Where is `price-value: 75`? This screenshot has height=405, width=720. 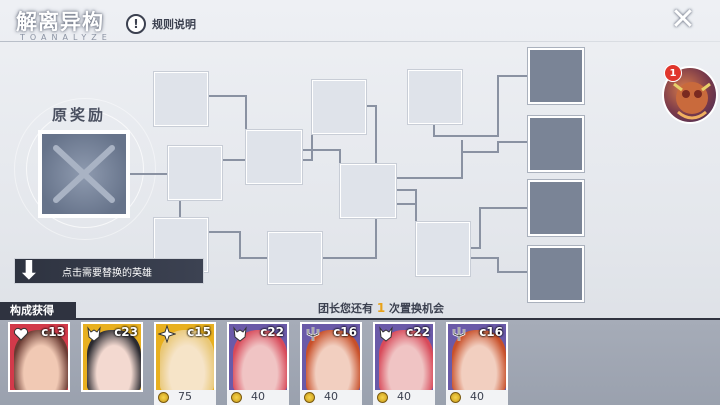 price-value: 75 is located at coordinates (185, 396).